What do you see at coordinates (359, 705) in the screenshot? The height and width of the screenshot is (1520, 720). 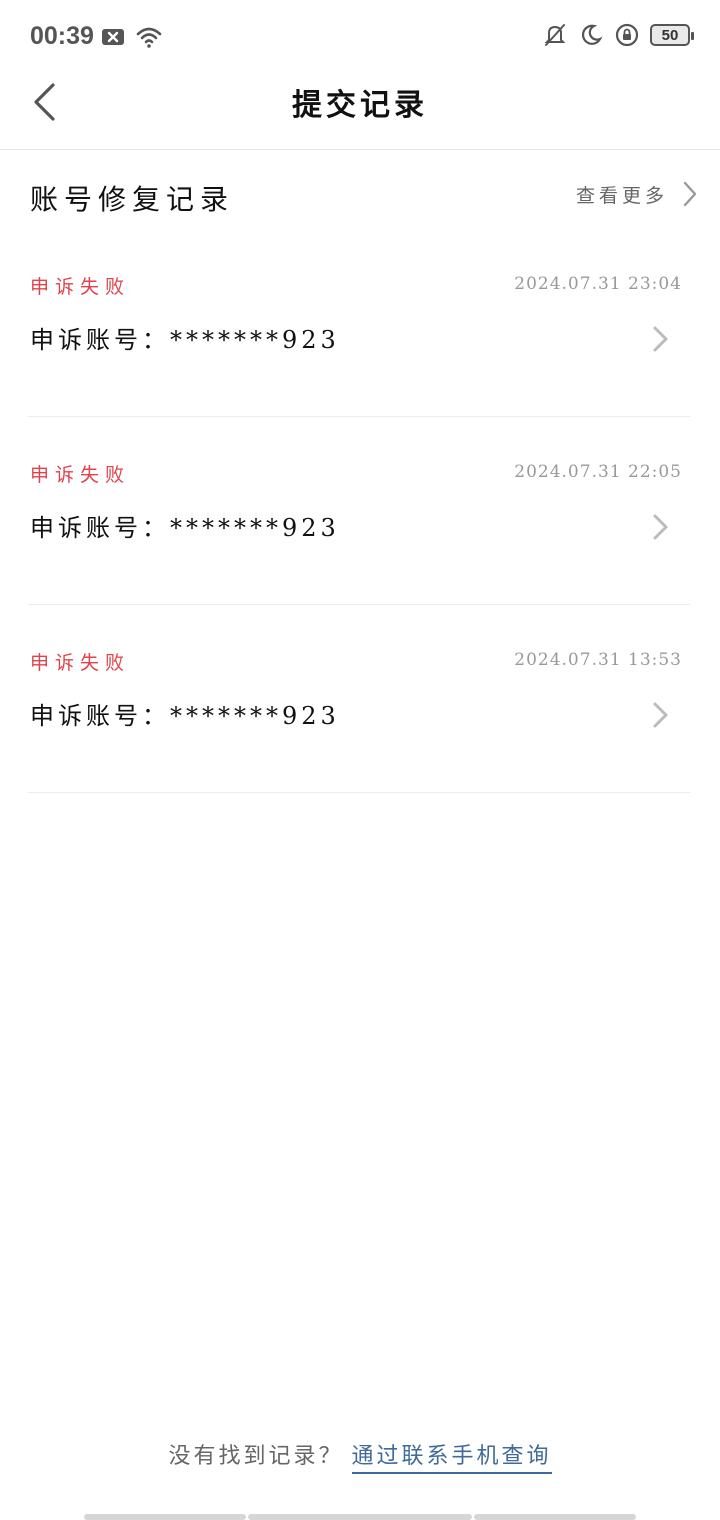 I see `record-item: 申诉失败 2024.07.31 13:53 申诉账号：*******923` at bounding box center [359, 705].